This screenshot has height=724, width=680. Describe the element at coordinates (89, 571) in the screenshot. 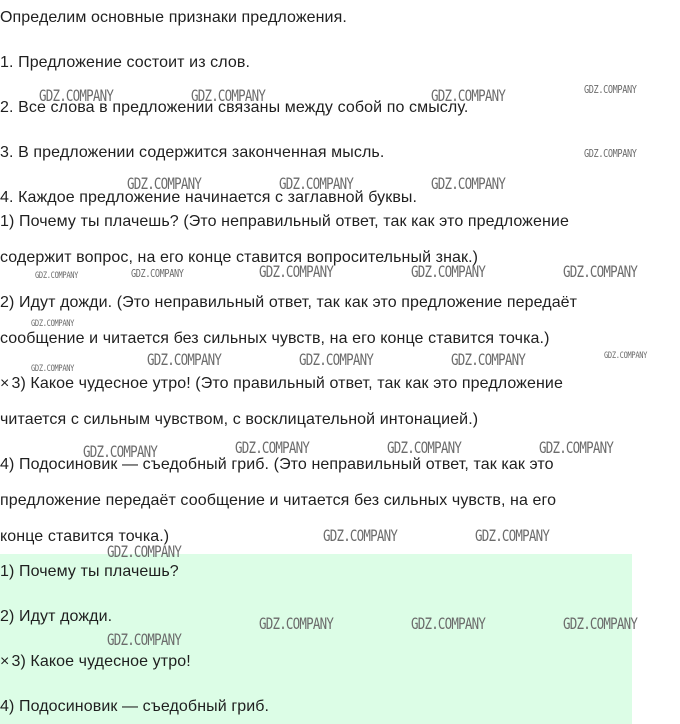

I see `answer-item-1: 1) Почему ты плачешь?` at that location.